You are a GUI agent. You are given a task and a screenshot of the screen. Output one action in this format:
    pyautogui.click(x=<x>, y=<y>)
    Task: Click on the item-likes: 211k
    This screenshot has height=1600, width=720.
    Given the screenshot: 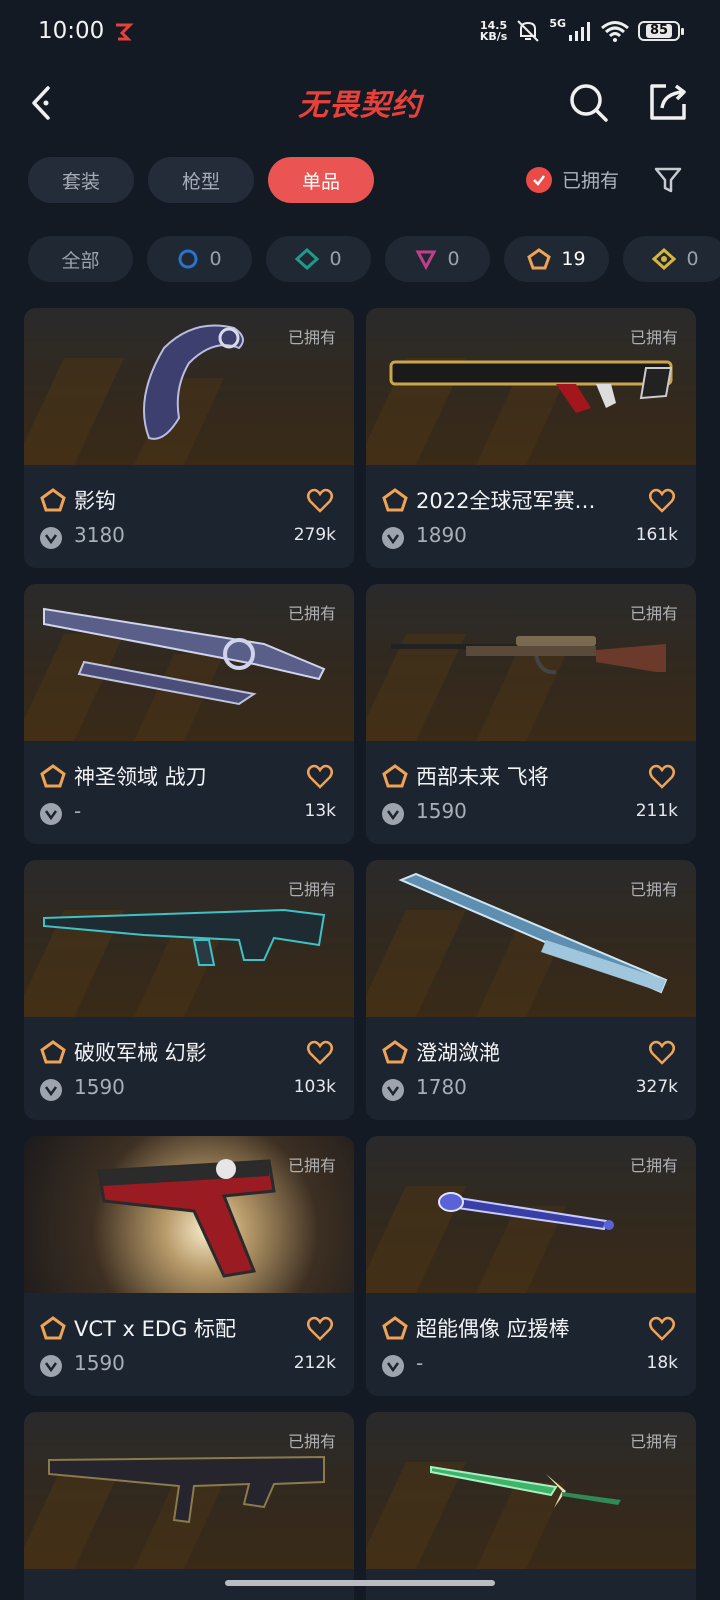 What is the action you would take?
    pyautogui.click(x=656, y=811)
    